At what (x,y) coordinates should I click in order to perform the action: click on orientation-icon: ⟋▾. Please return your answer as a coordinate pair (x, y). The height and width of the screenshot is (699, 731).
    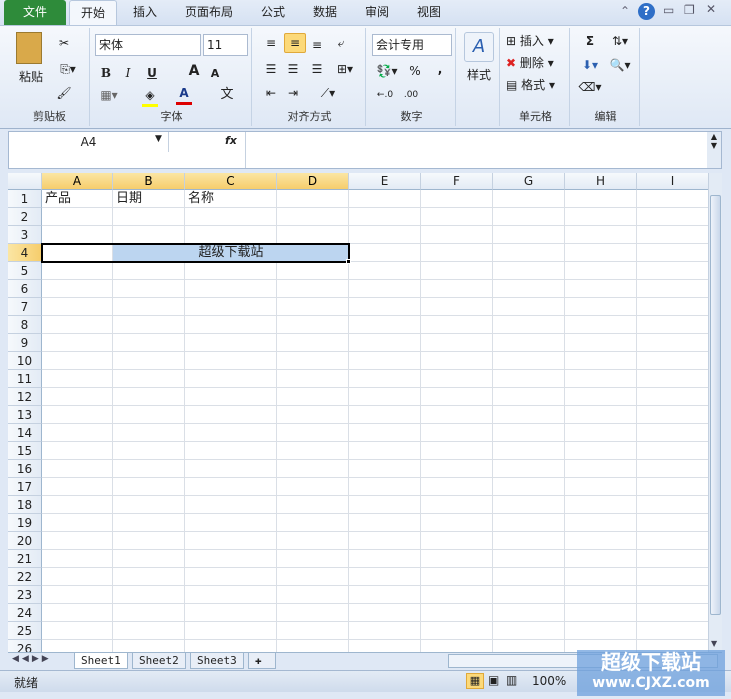
    Looking at the image, I should click on (328, 93).